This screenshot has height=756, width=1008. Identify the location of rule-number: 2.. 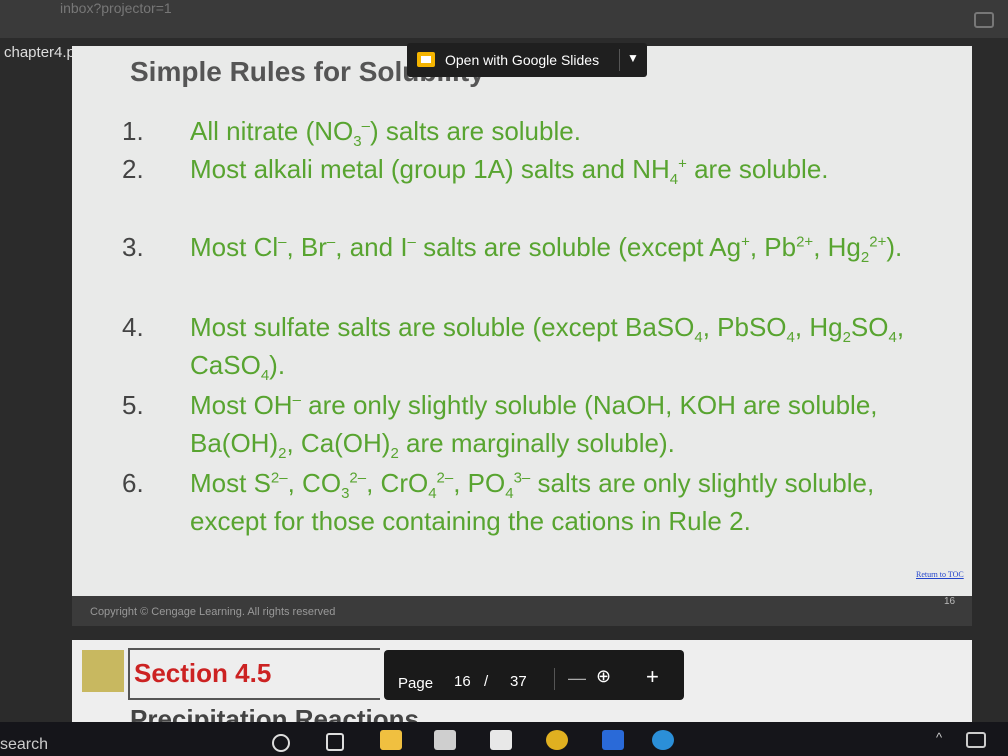
(133, 169).